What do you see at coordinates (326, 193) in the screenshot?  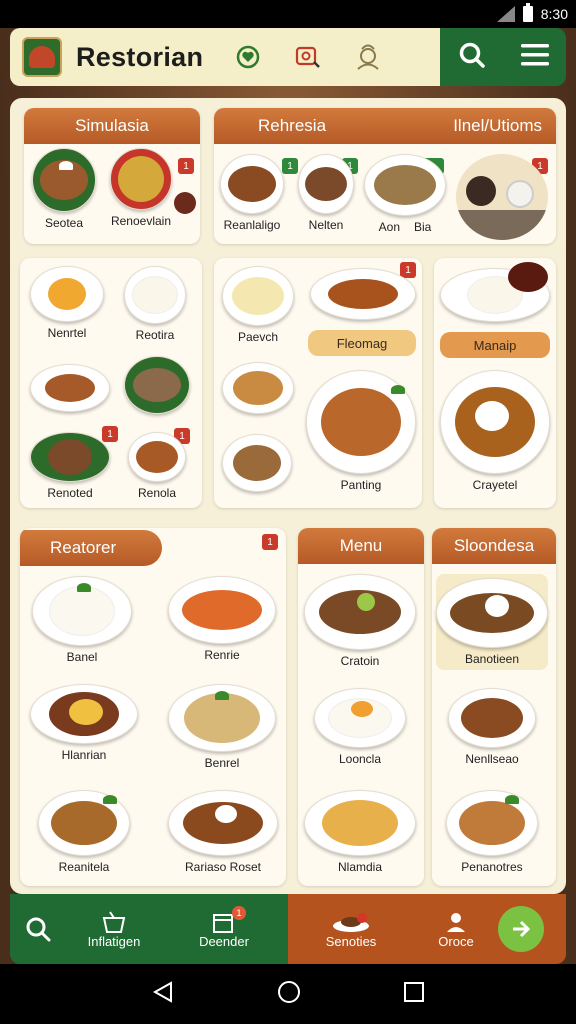 I see `dish-nelten: Nelten` at bounding box center [326, 193].